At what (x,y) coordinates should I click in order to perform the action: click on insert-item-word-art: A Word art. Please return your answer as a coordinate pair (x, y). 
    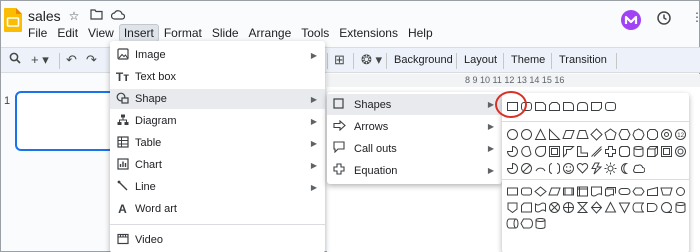
    Looking at the image, I should click on (217, 209).